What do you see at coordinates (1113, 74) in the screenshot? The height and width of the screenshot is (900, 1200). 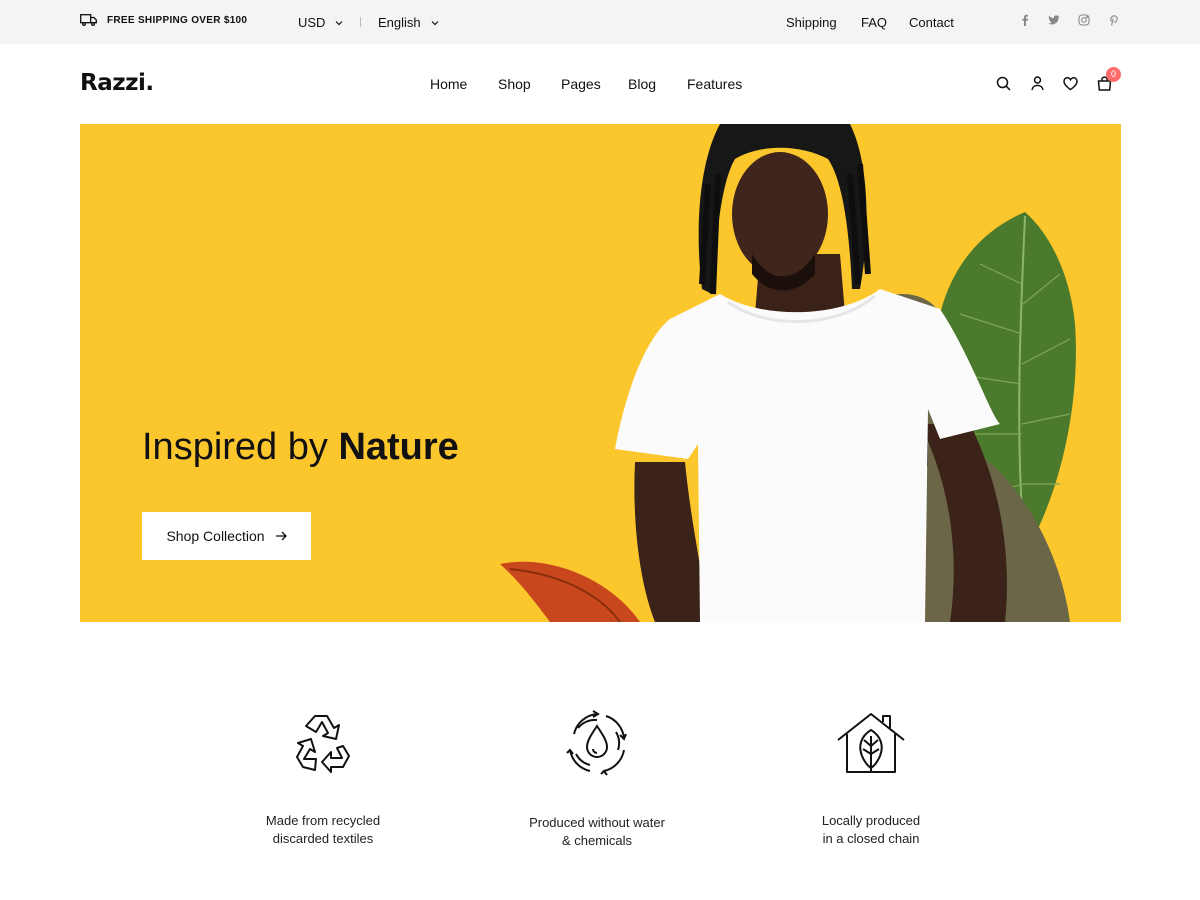 I see `cart-count-badge: 0` at bounding box center [1113, 74].